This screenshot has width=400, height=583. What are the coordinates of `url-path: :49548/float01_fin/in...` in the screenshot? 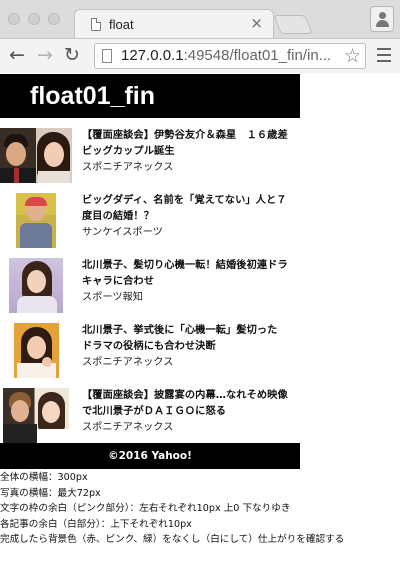 It's located at (257, 55).